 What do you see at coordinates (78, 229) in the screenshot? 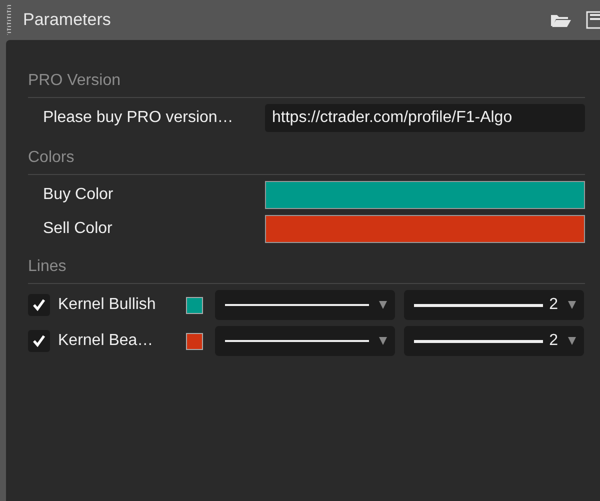
I see `parameter-label: Sell Color` at bounding box center [78, 229].